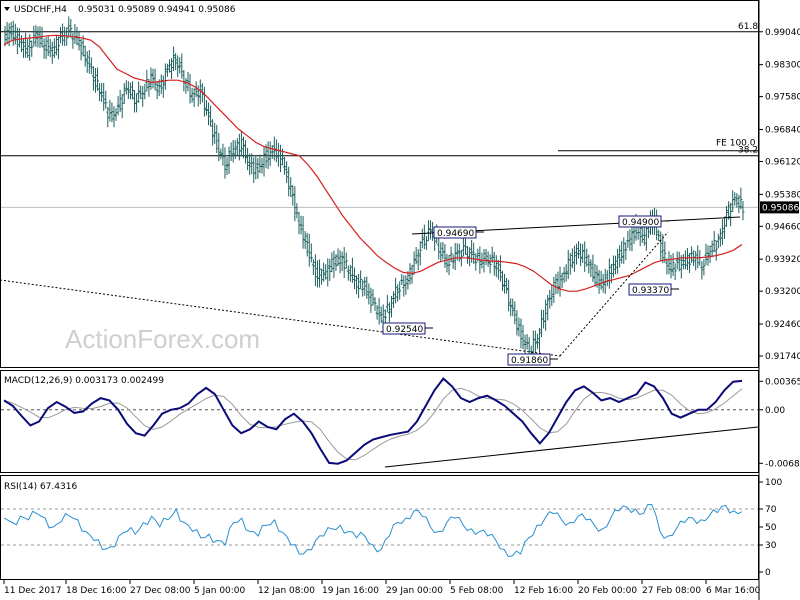 This screenshot has width=800, height=600. I want to click on macd-line, so click(373, 421).